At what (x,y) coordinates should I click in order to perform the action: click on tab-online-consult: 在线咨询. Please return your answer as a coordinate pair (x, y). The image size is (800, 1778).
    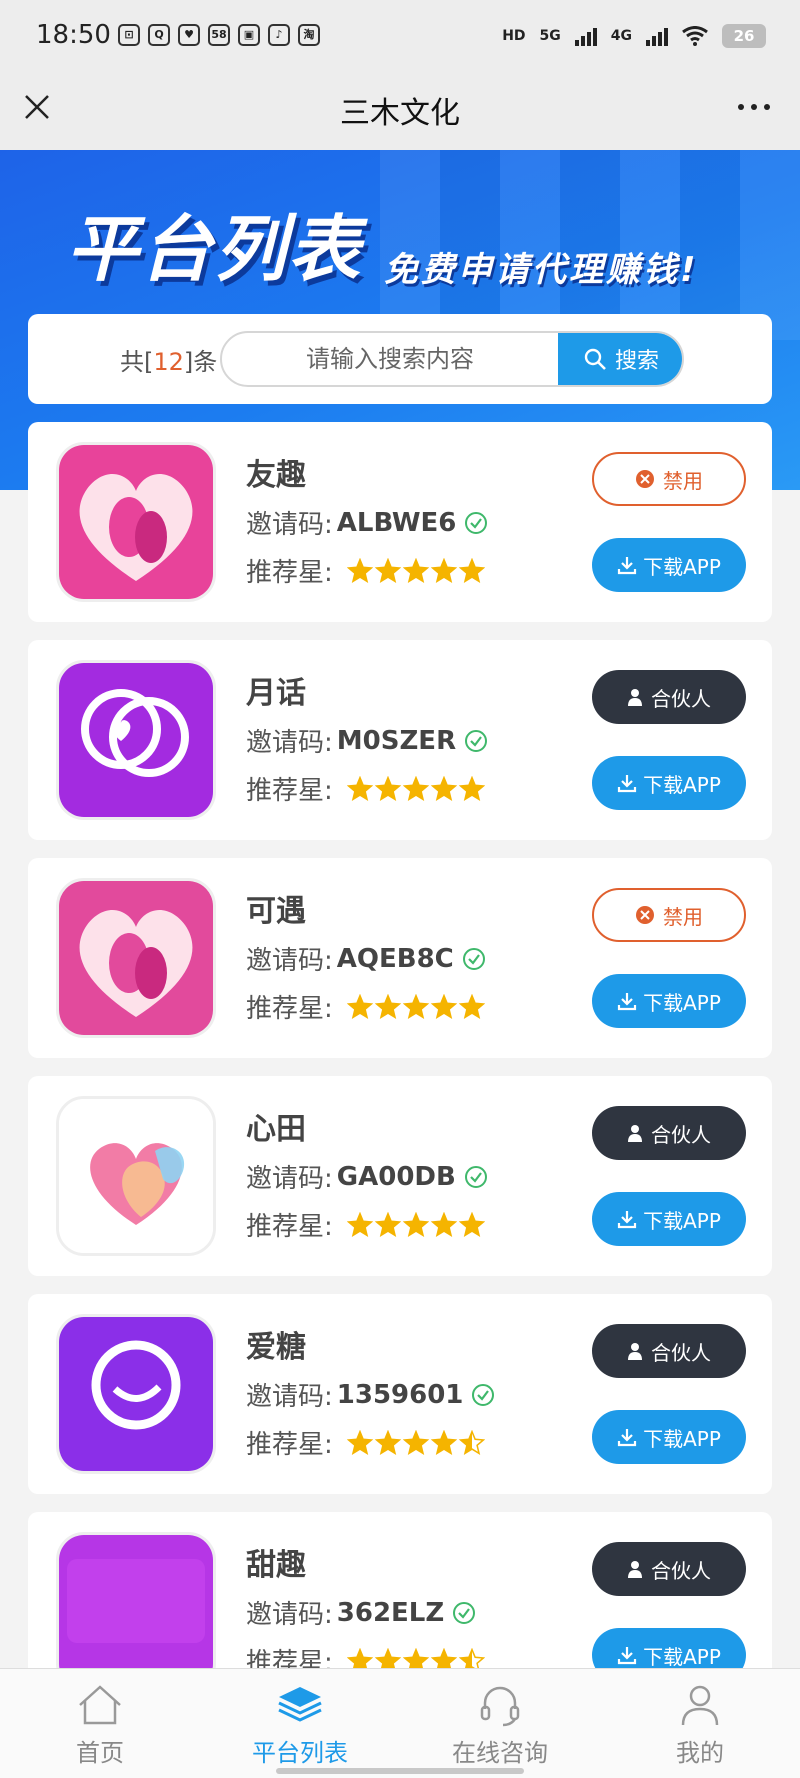
    Looking at the image, I should click on (500, 1723).